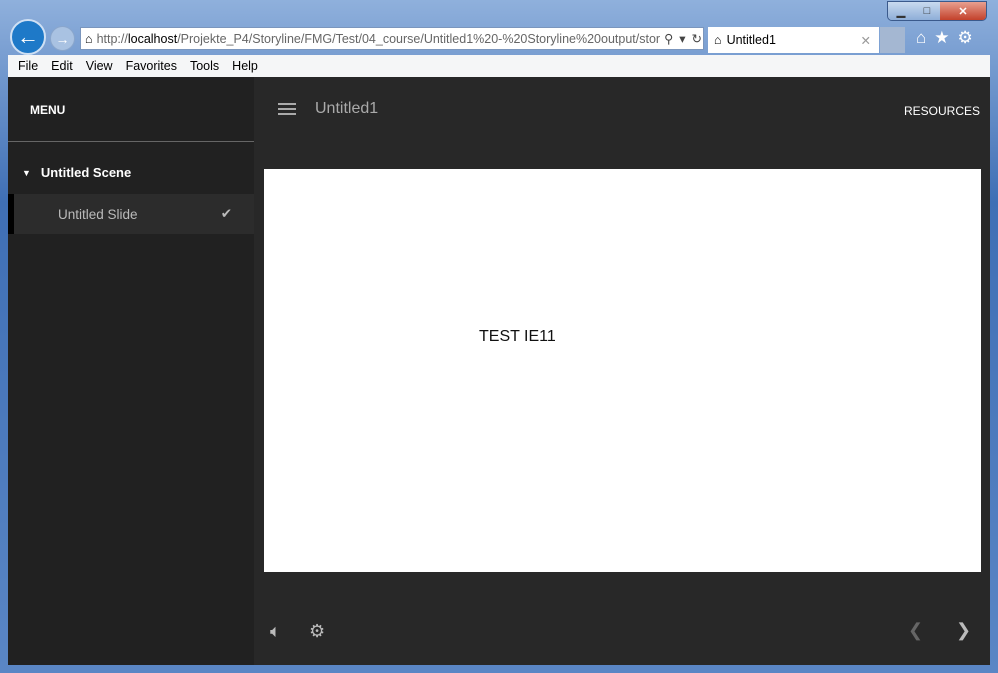 The width and height of the screenshot is (998, 673). What do you see at coordinates (963, 630) in the screenshot?
I see `next-slide-button: ❯` at bounding box center [963, 630].